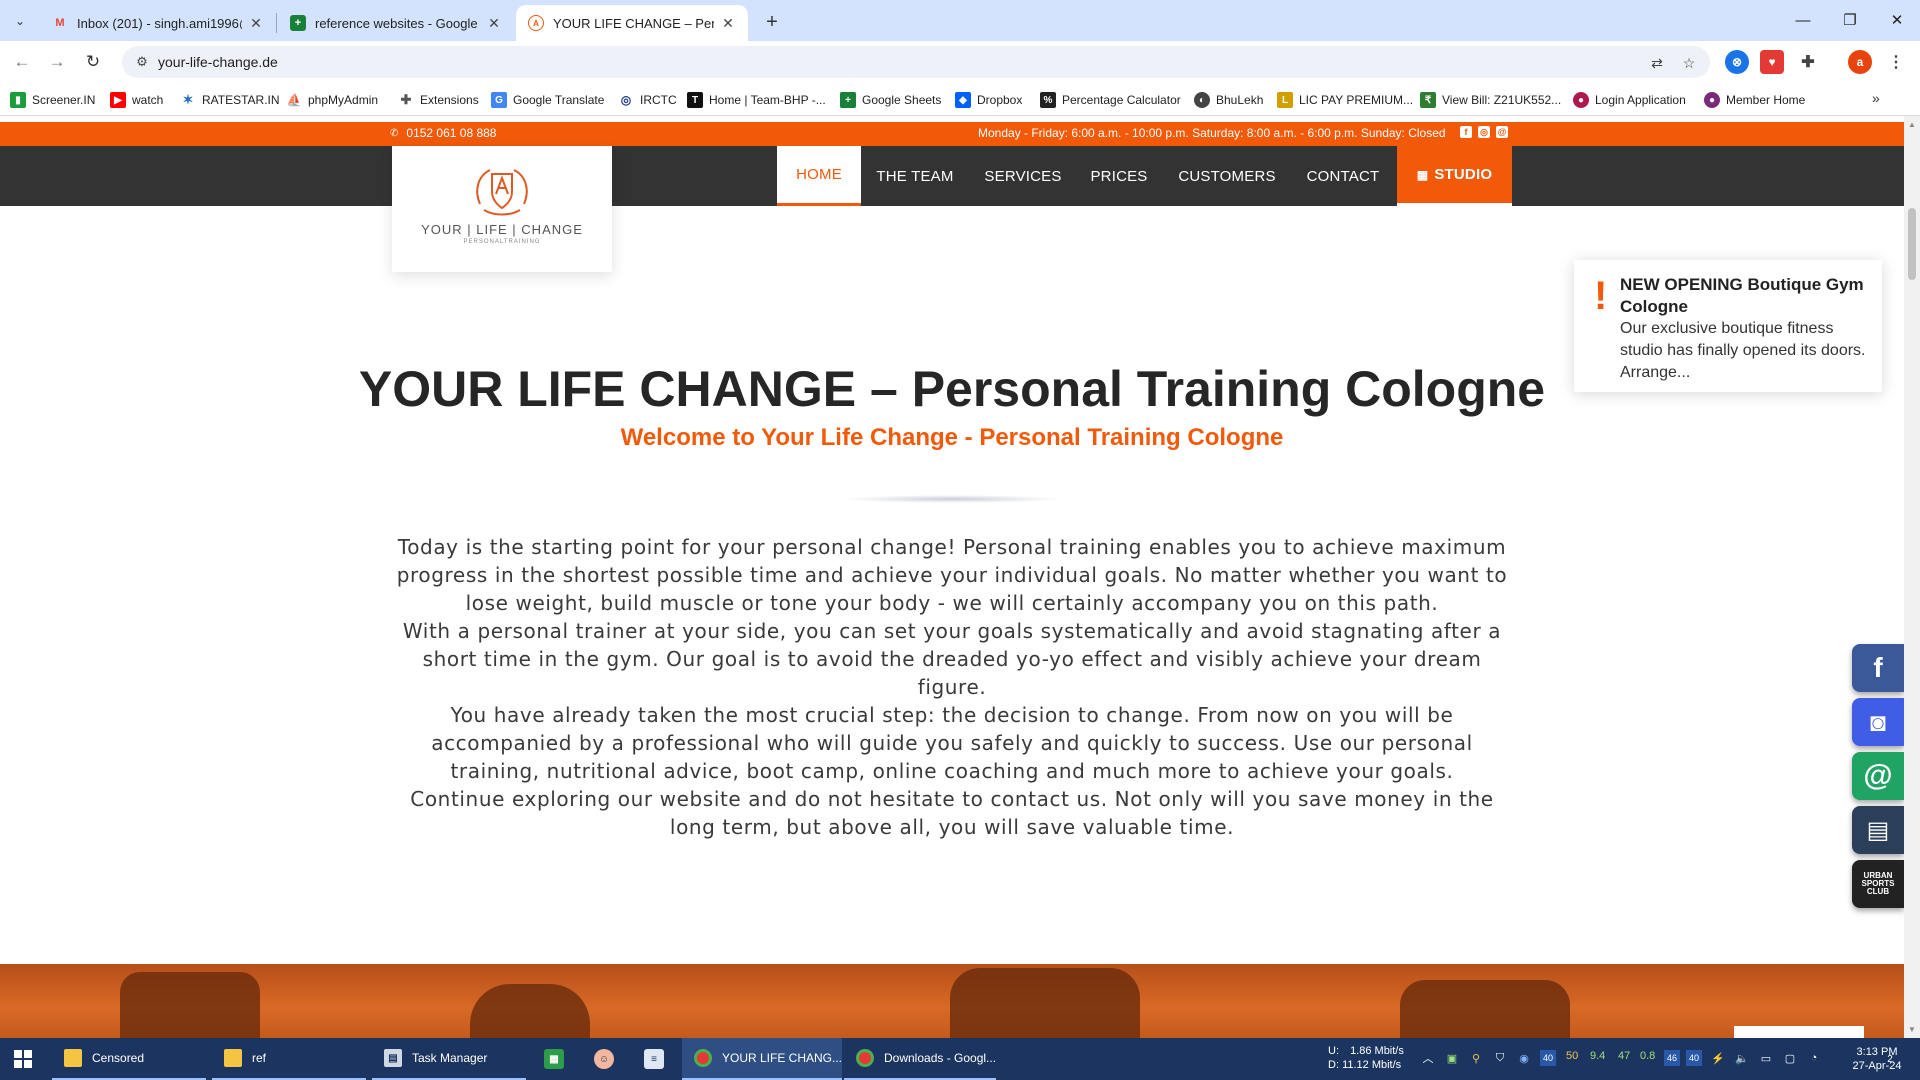  Describe the element at coordinates (1476, 1058) in the screenshot. I see `search-tray-icon: ⚲` at that location.